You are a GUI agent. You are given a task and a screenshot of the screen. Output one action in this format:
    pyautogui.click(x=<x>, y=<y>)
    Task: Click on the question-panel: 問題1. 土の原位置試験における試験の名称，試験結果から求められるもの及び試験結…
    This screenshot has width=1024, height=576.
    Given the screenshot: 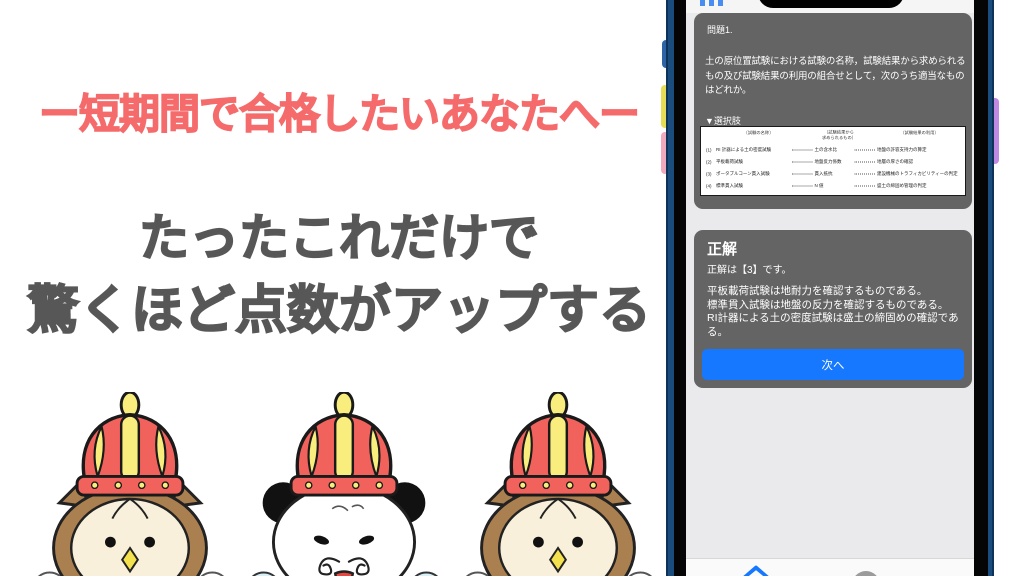 What is the action you would take?
    pyautogui.click(x=833, y=111)
    